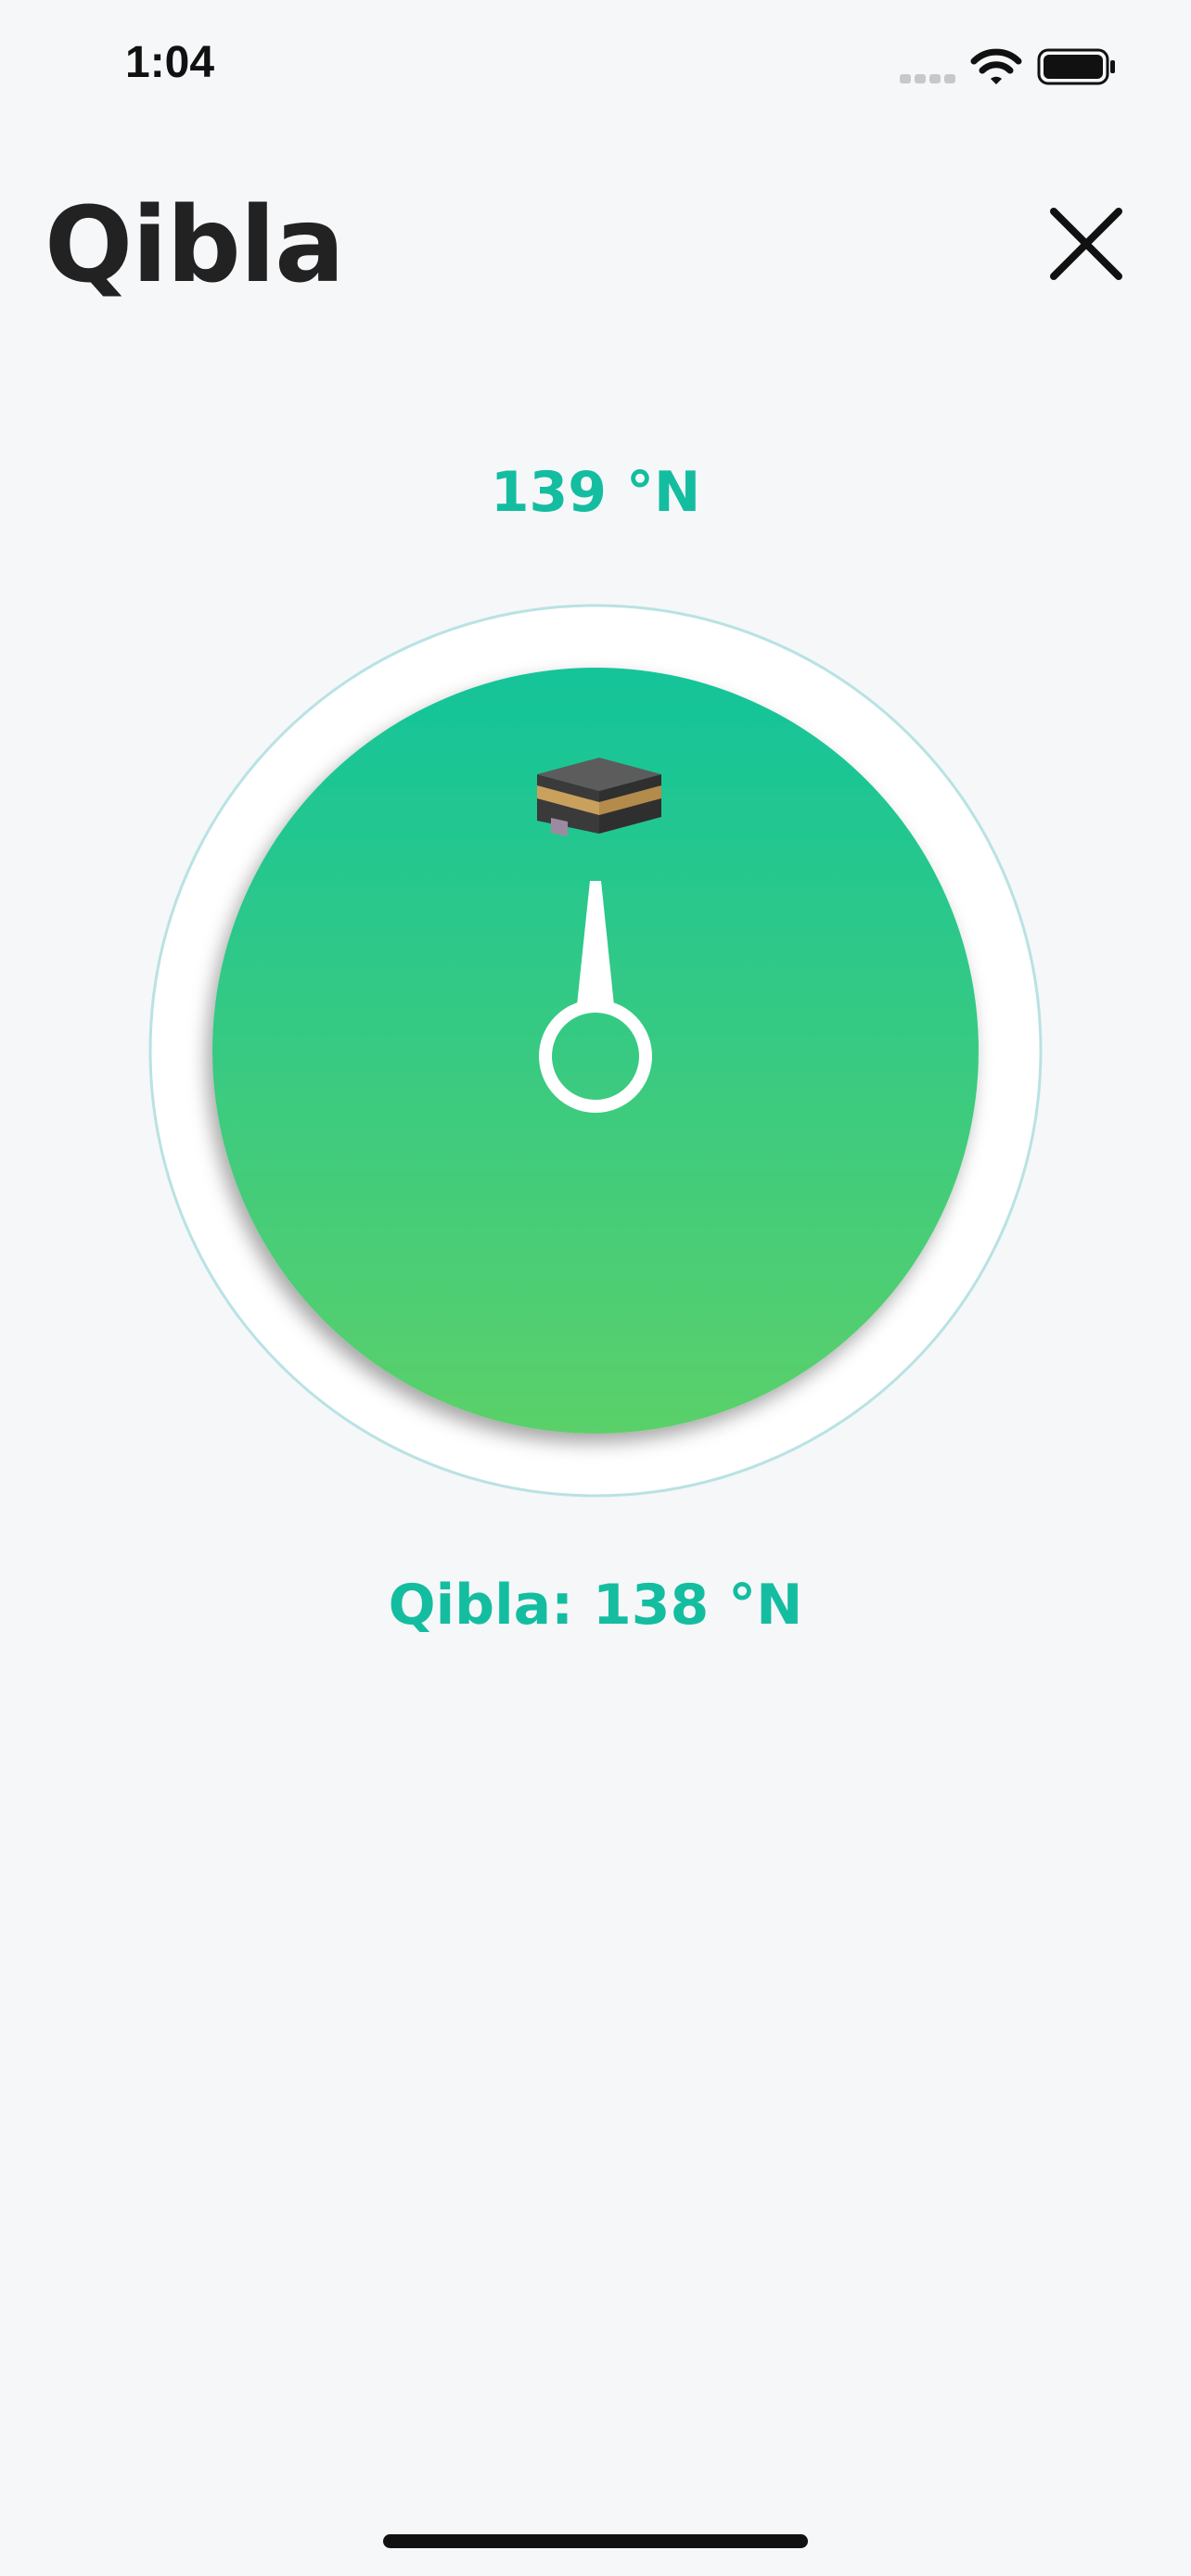 The image size is (1191, 2576). What do you see at coordinates (1076, 66) in the screenshot?
I see `battery-icon` at bounding box center [1076, 66].